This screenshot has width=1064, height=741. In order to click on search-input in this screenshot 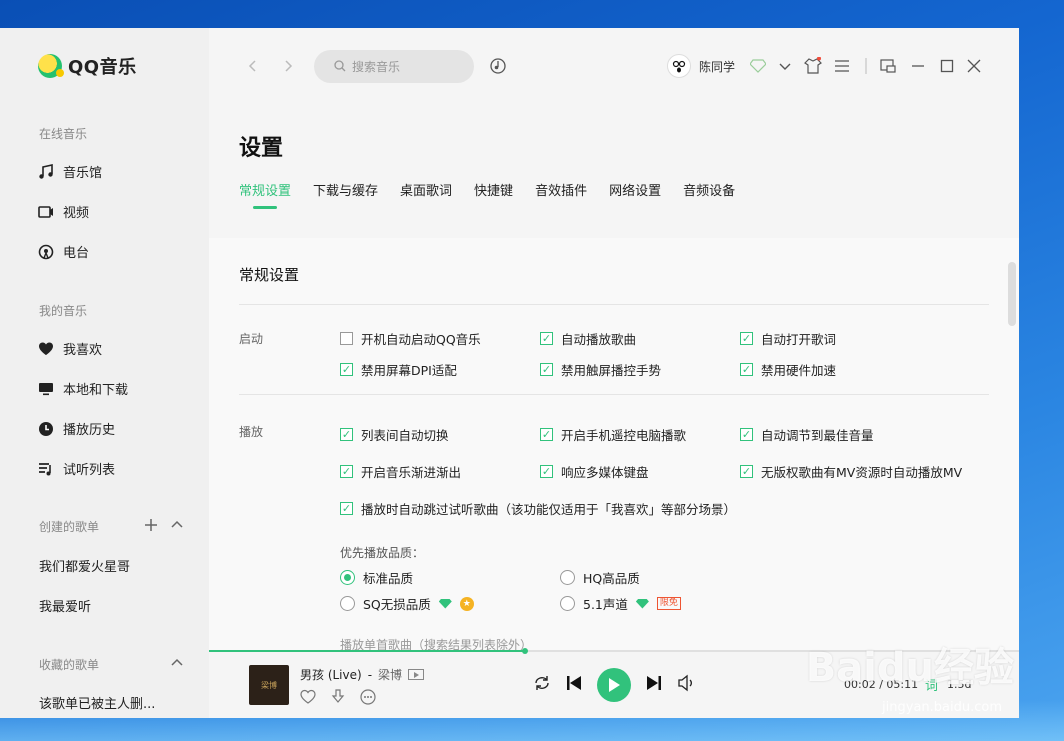, I will do `click(407, 66)`.